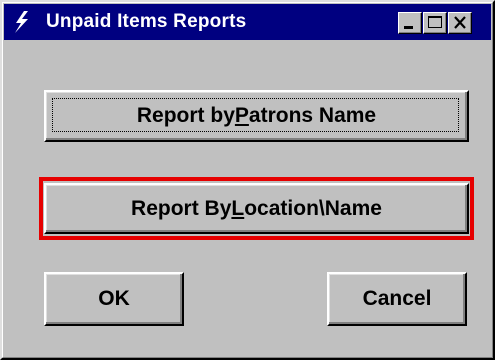 The height and width of the screenshot is (360, 495). Describe the element at coordinates (114, 299) in the screenshot. I see `ok-button: OK` at that location.